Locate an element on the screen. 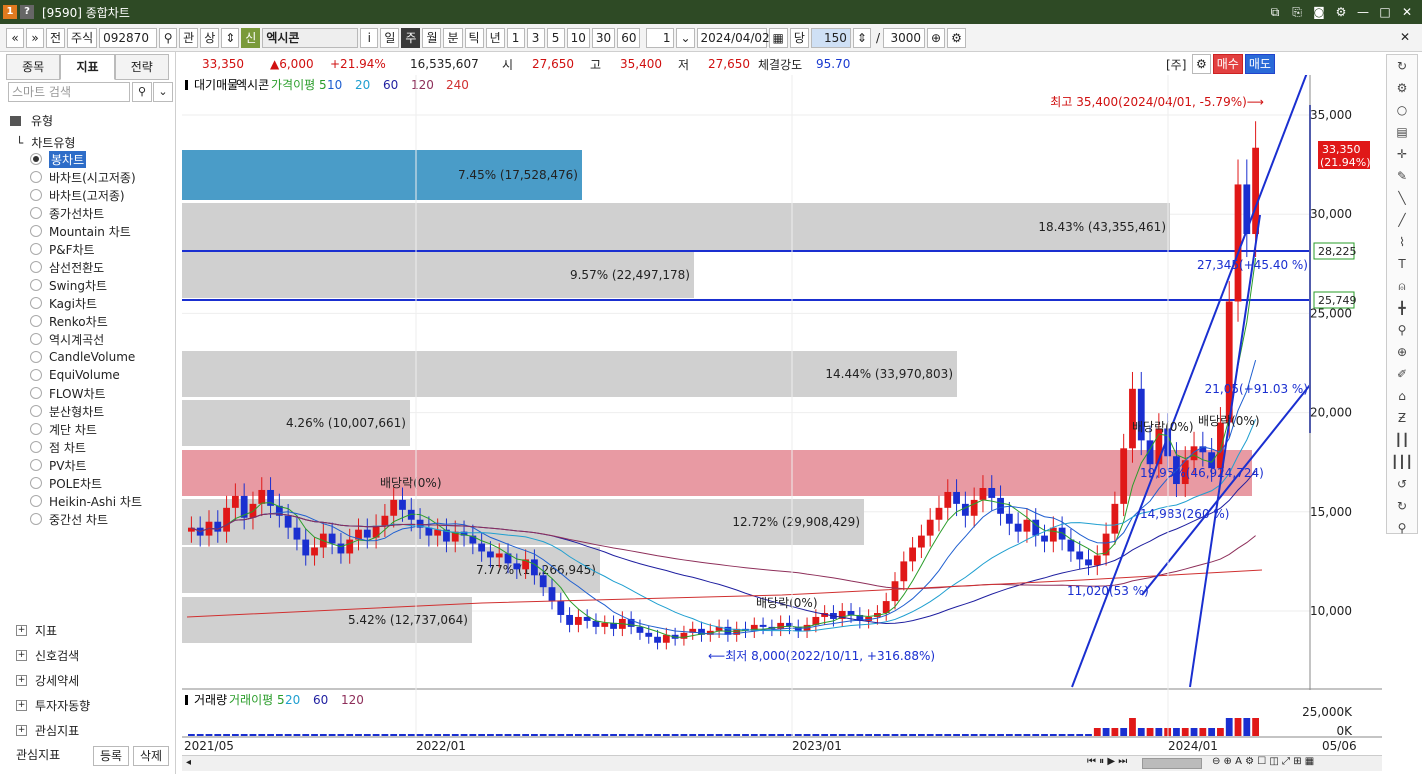  minimize-icon: — is located at coordinates (1363, 12).